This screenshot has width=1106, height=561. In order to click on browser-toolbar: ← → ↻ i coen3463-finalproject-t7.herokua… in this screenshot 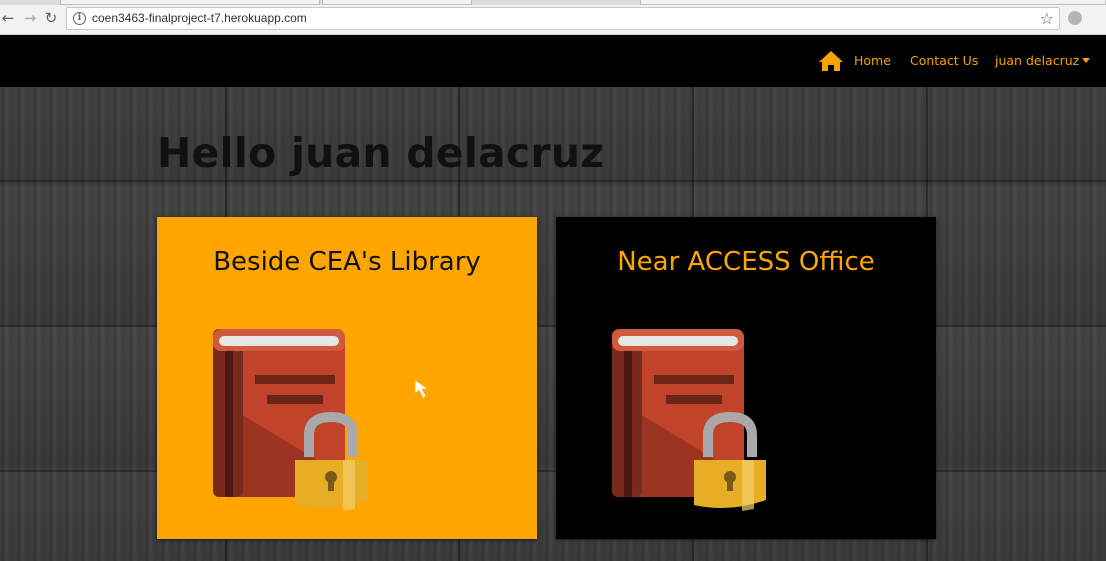, I will do `click(553, 17)`.